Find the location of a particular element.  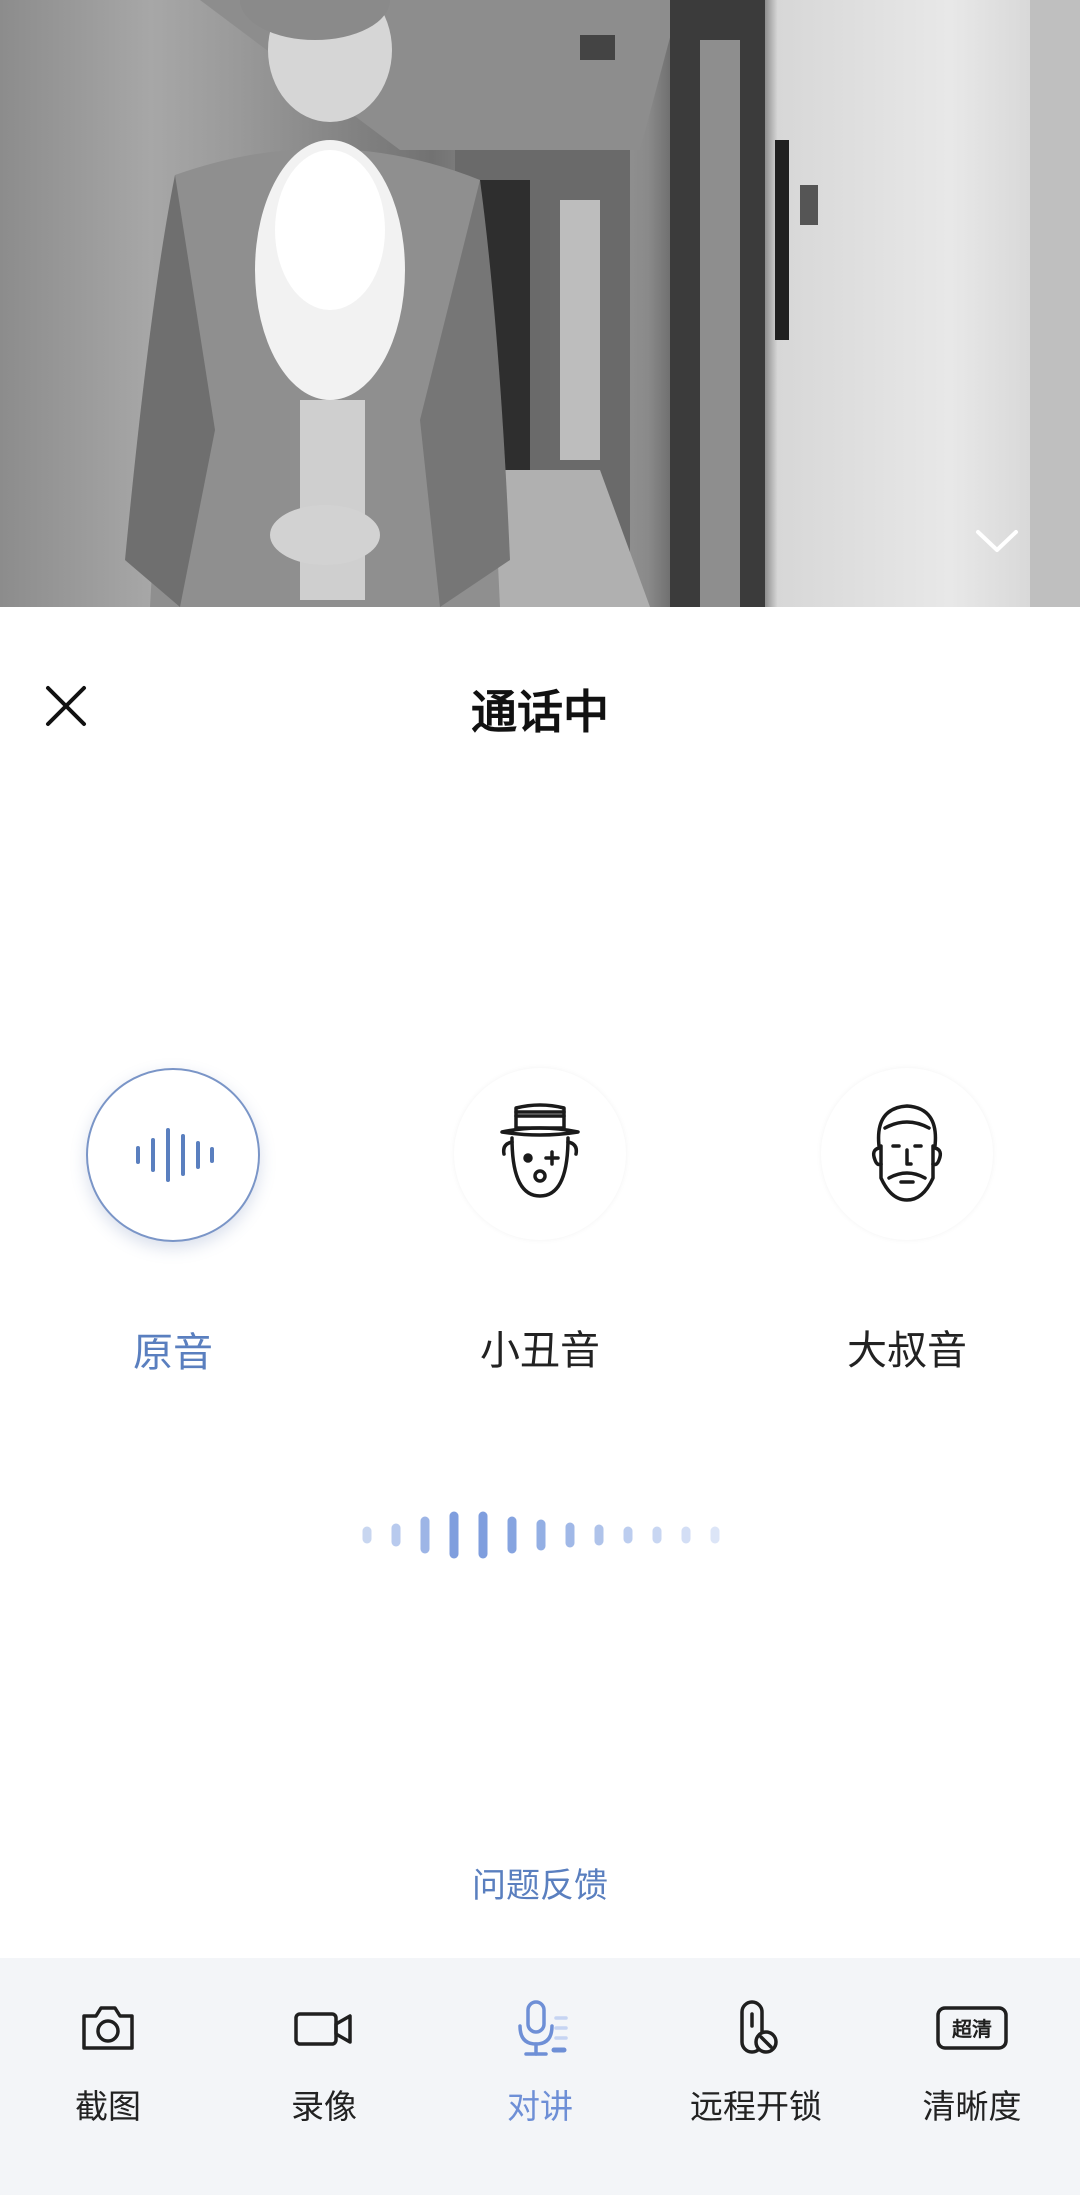

toolbar-record-label: 录像 is located at coordinates (324, 2106).